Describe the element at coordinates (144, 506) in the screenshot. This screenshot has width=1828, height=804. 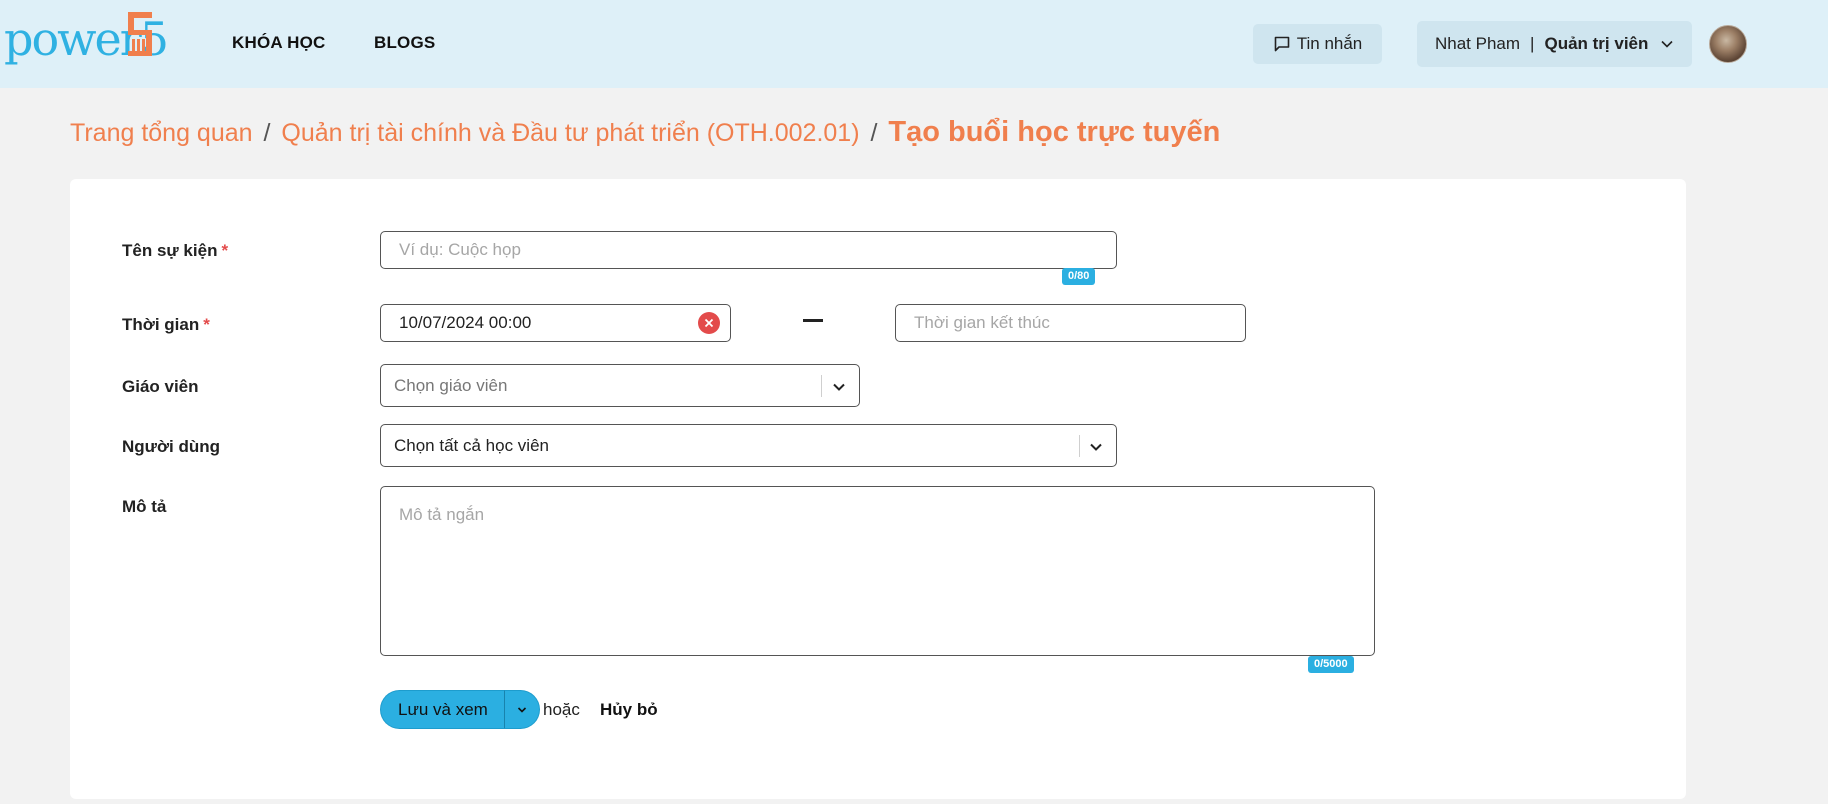
I see `description-label: Mô tả` at that location.